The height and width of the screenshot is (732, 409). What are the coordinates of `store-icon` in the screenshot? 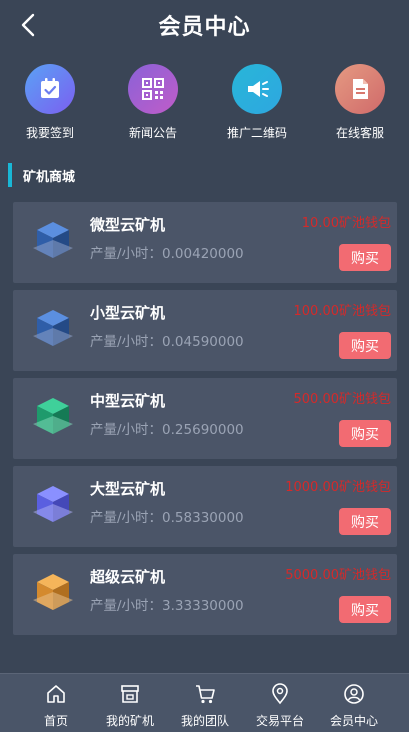 It's located at (130, 694).